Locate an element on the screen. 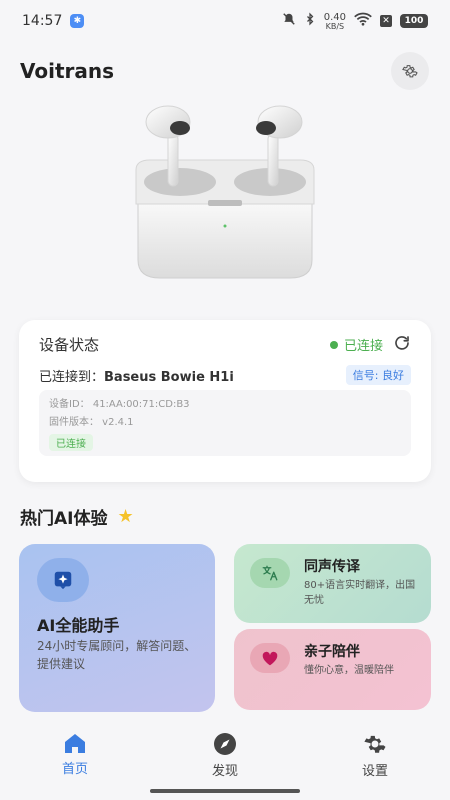 The width and height of the screenshot is (450, 800). earbuds-image is located at coordinates (225, 192).